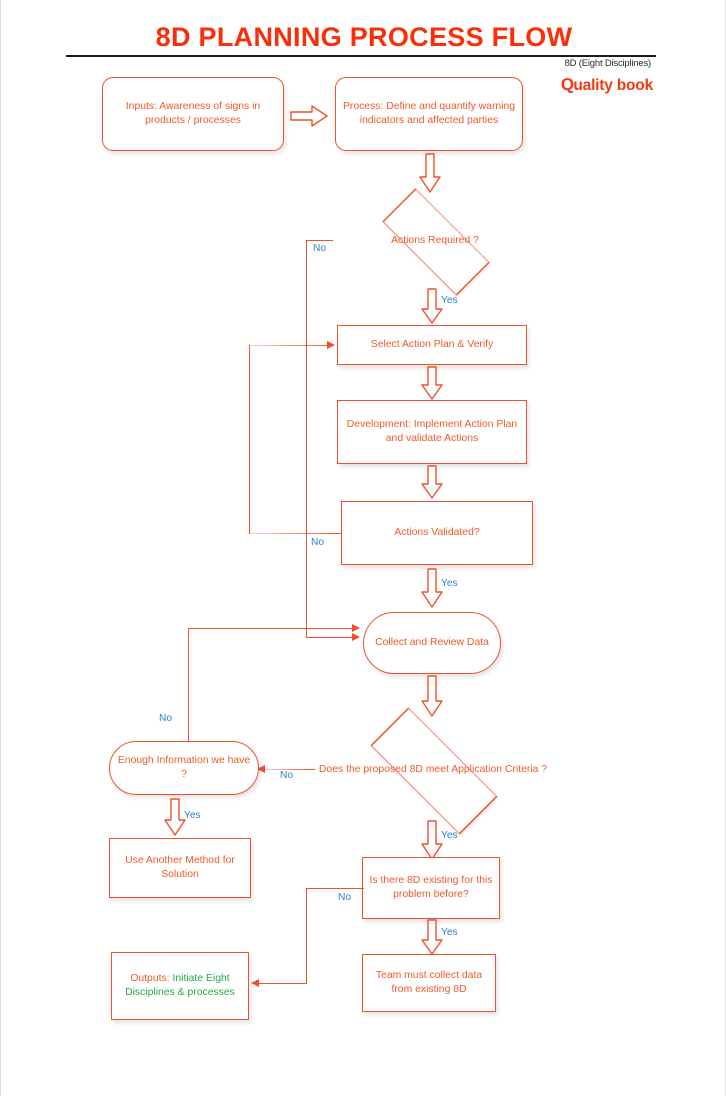 Image resolution: width=726 pixels, height=1096 pixels. What do you see at coordinates (449, 583) in the screenshot?
I see `label-actions-validated-yes: Yes` at bounding box center [449, 583].